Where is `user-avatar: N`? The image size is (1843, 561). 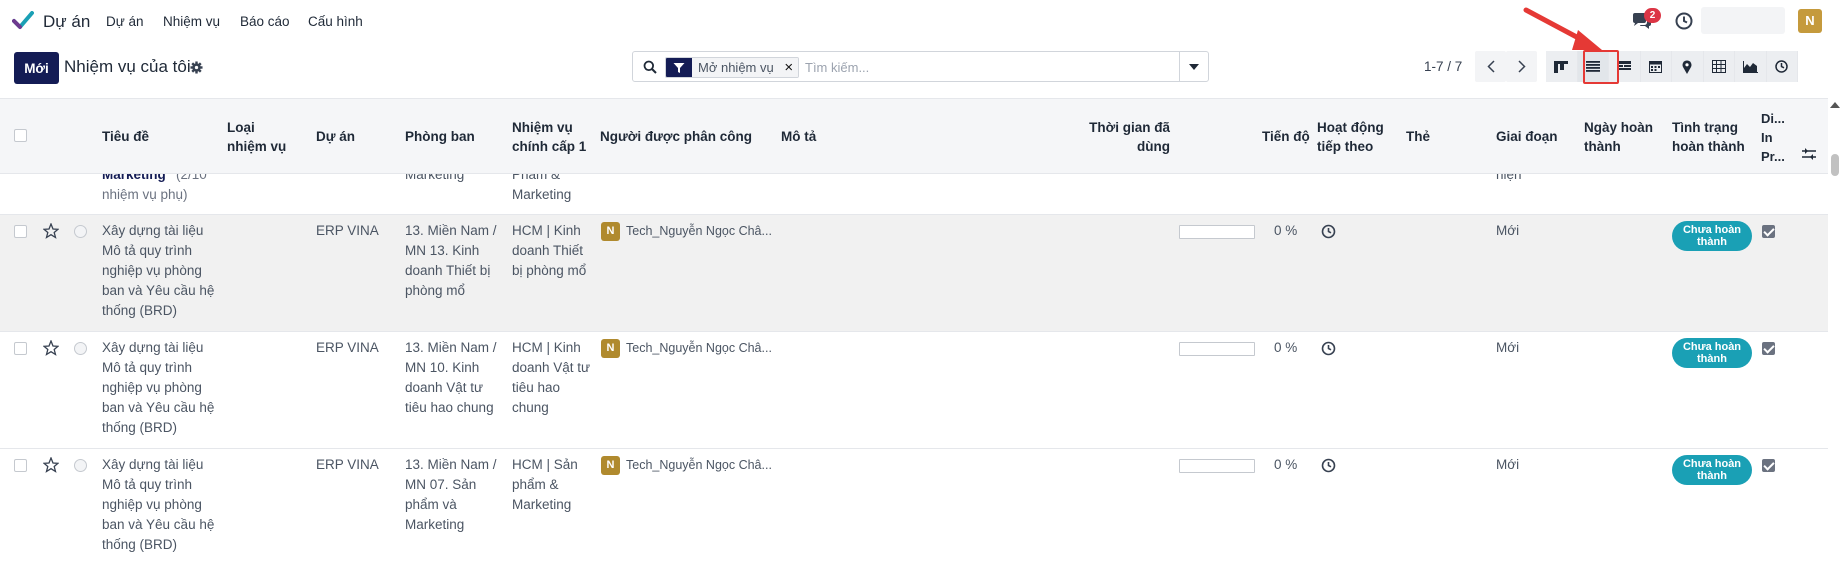
user-avatar: N is located at coordinates (1810, 21).